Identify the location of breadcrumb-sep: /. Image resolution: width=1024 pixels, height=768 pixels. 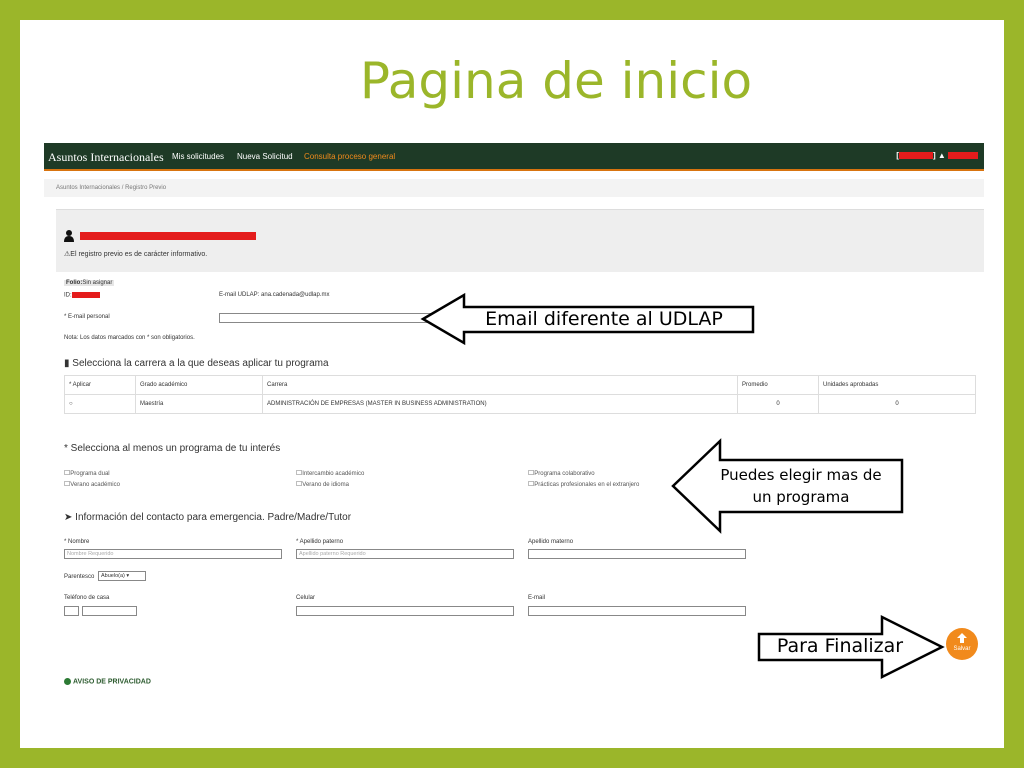
(122, 188).